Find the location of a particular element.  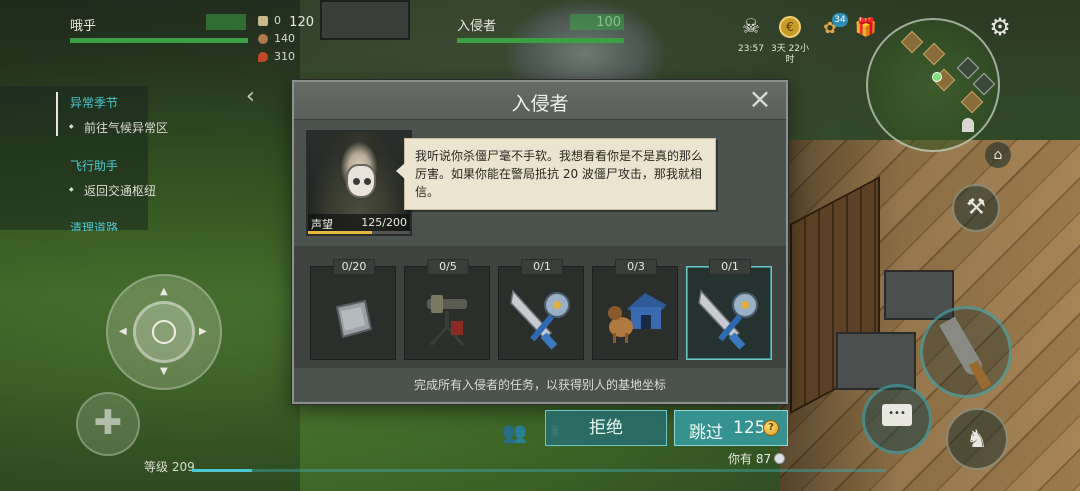

enemy-hp-cap is located at coordinates (597, 22).